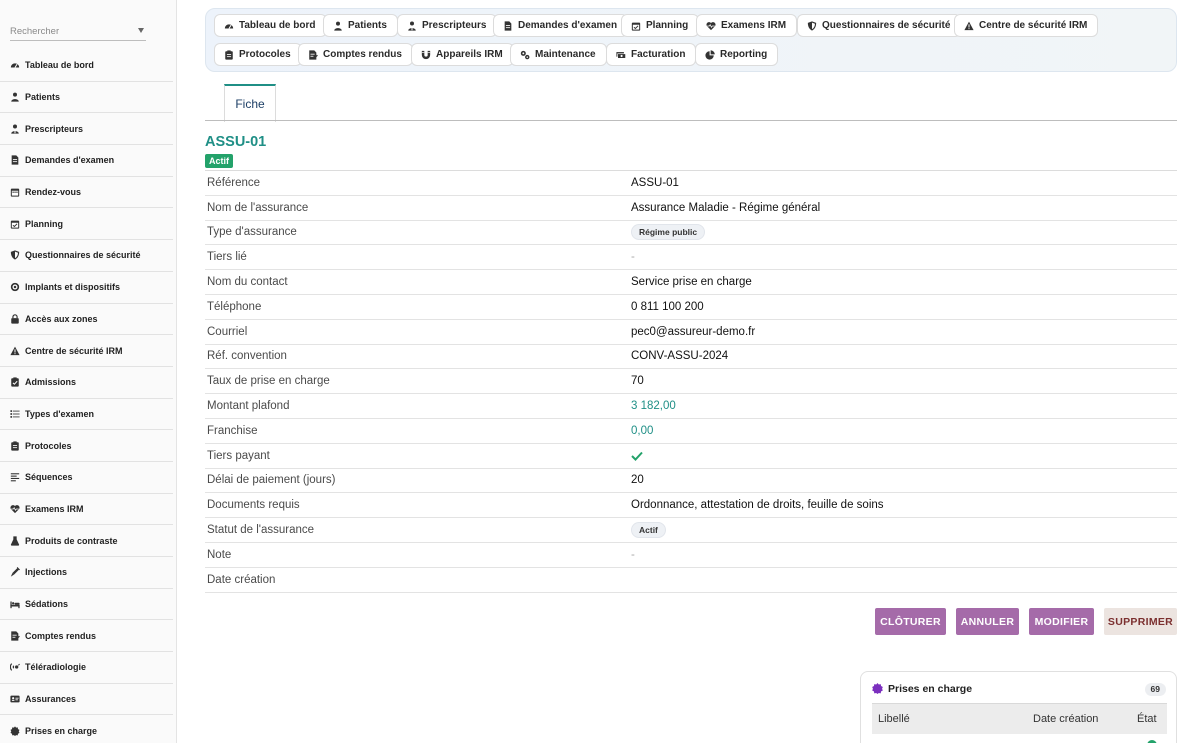  What do you see at coordinates (86, 224) in the screenshot?
I see `sidebar-item-planning: Planning` at bounding box center [86, 224].